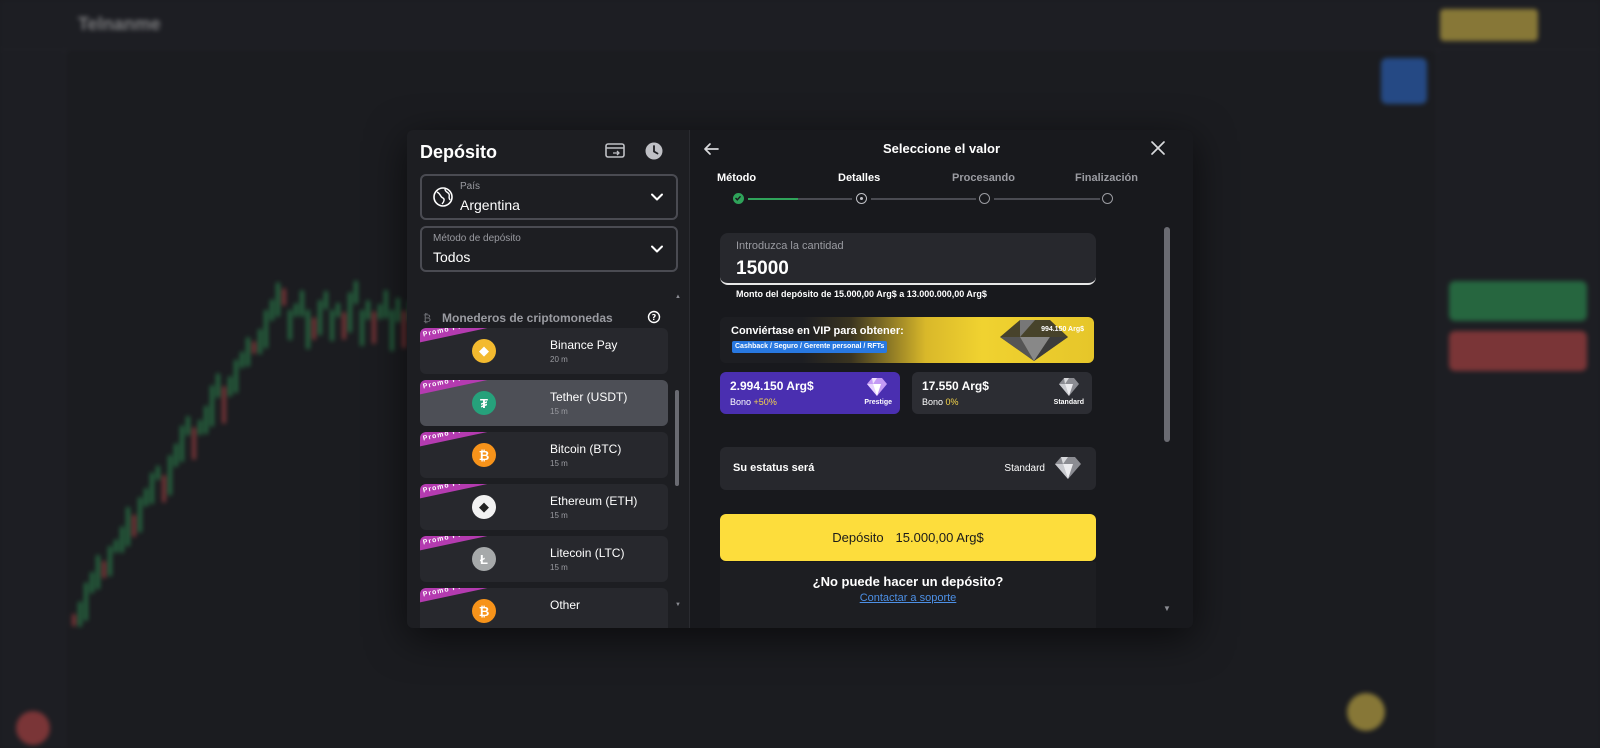  Describe the element at coordinates (790, 246) in the screenshot. I see `amount-label: Introduzca la cantidad` at that location.